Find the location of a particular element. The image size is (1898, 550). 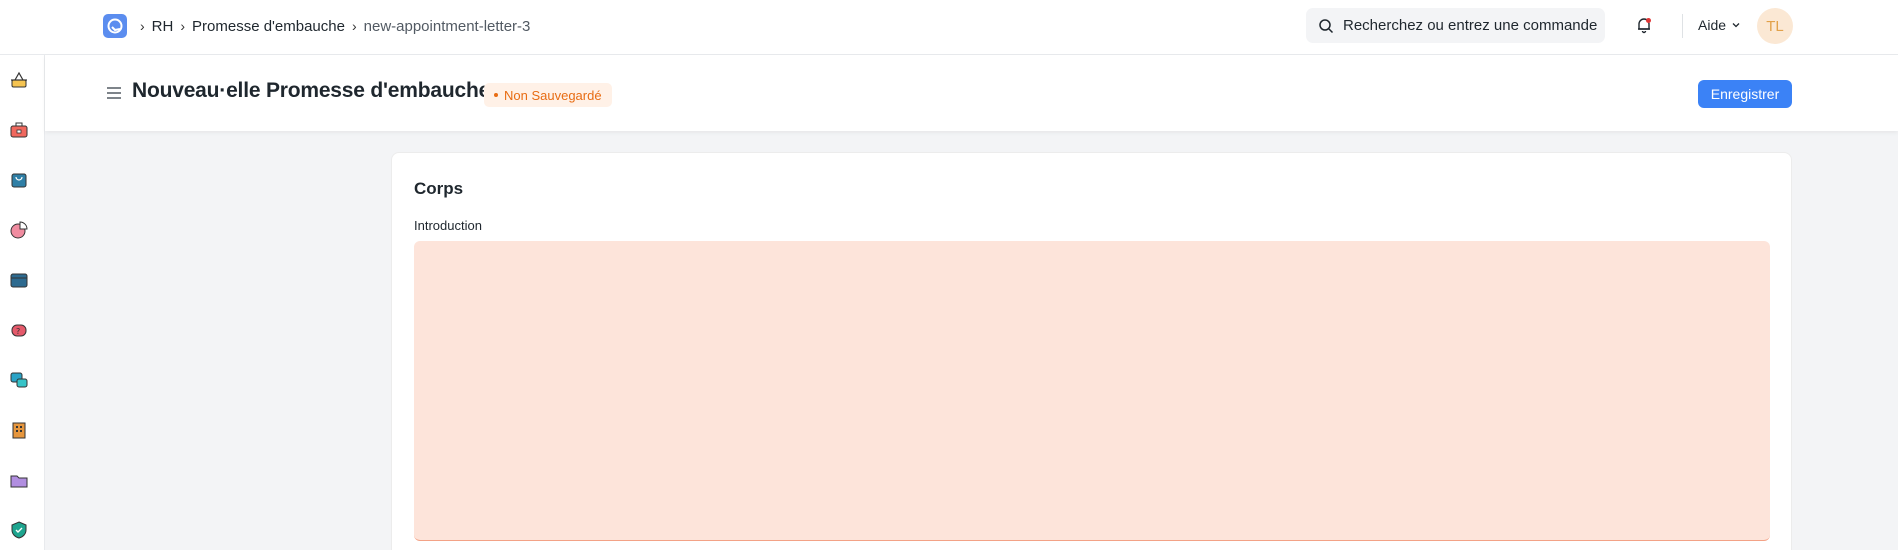

chat-icon is located at coordinates (19, 380).